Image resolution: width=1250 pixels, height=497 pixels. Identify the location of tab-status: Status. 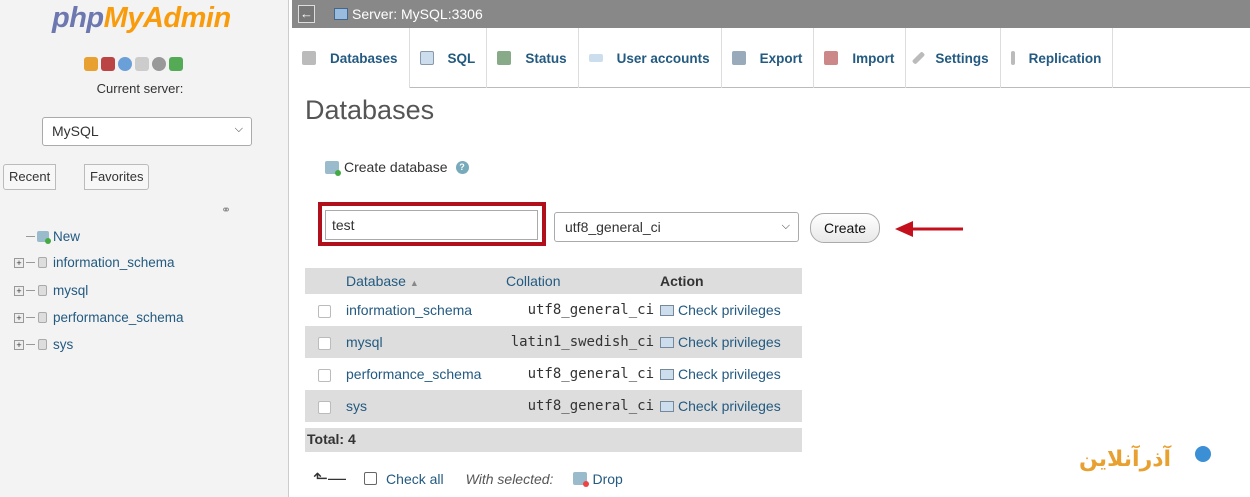
(533, 58).